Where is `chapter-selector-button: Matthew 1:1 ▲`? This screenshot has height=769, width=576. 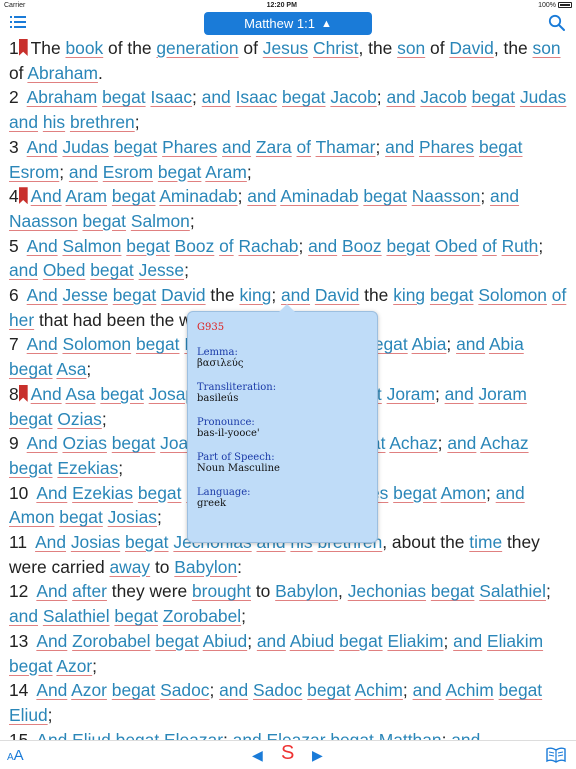 chapter-selector-button: Matthew 1:1 ▲ is located at coordinates (288, 23).